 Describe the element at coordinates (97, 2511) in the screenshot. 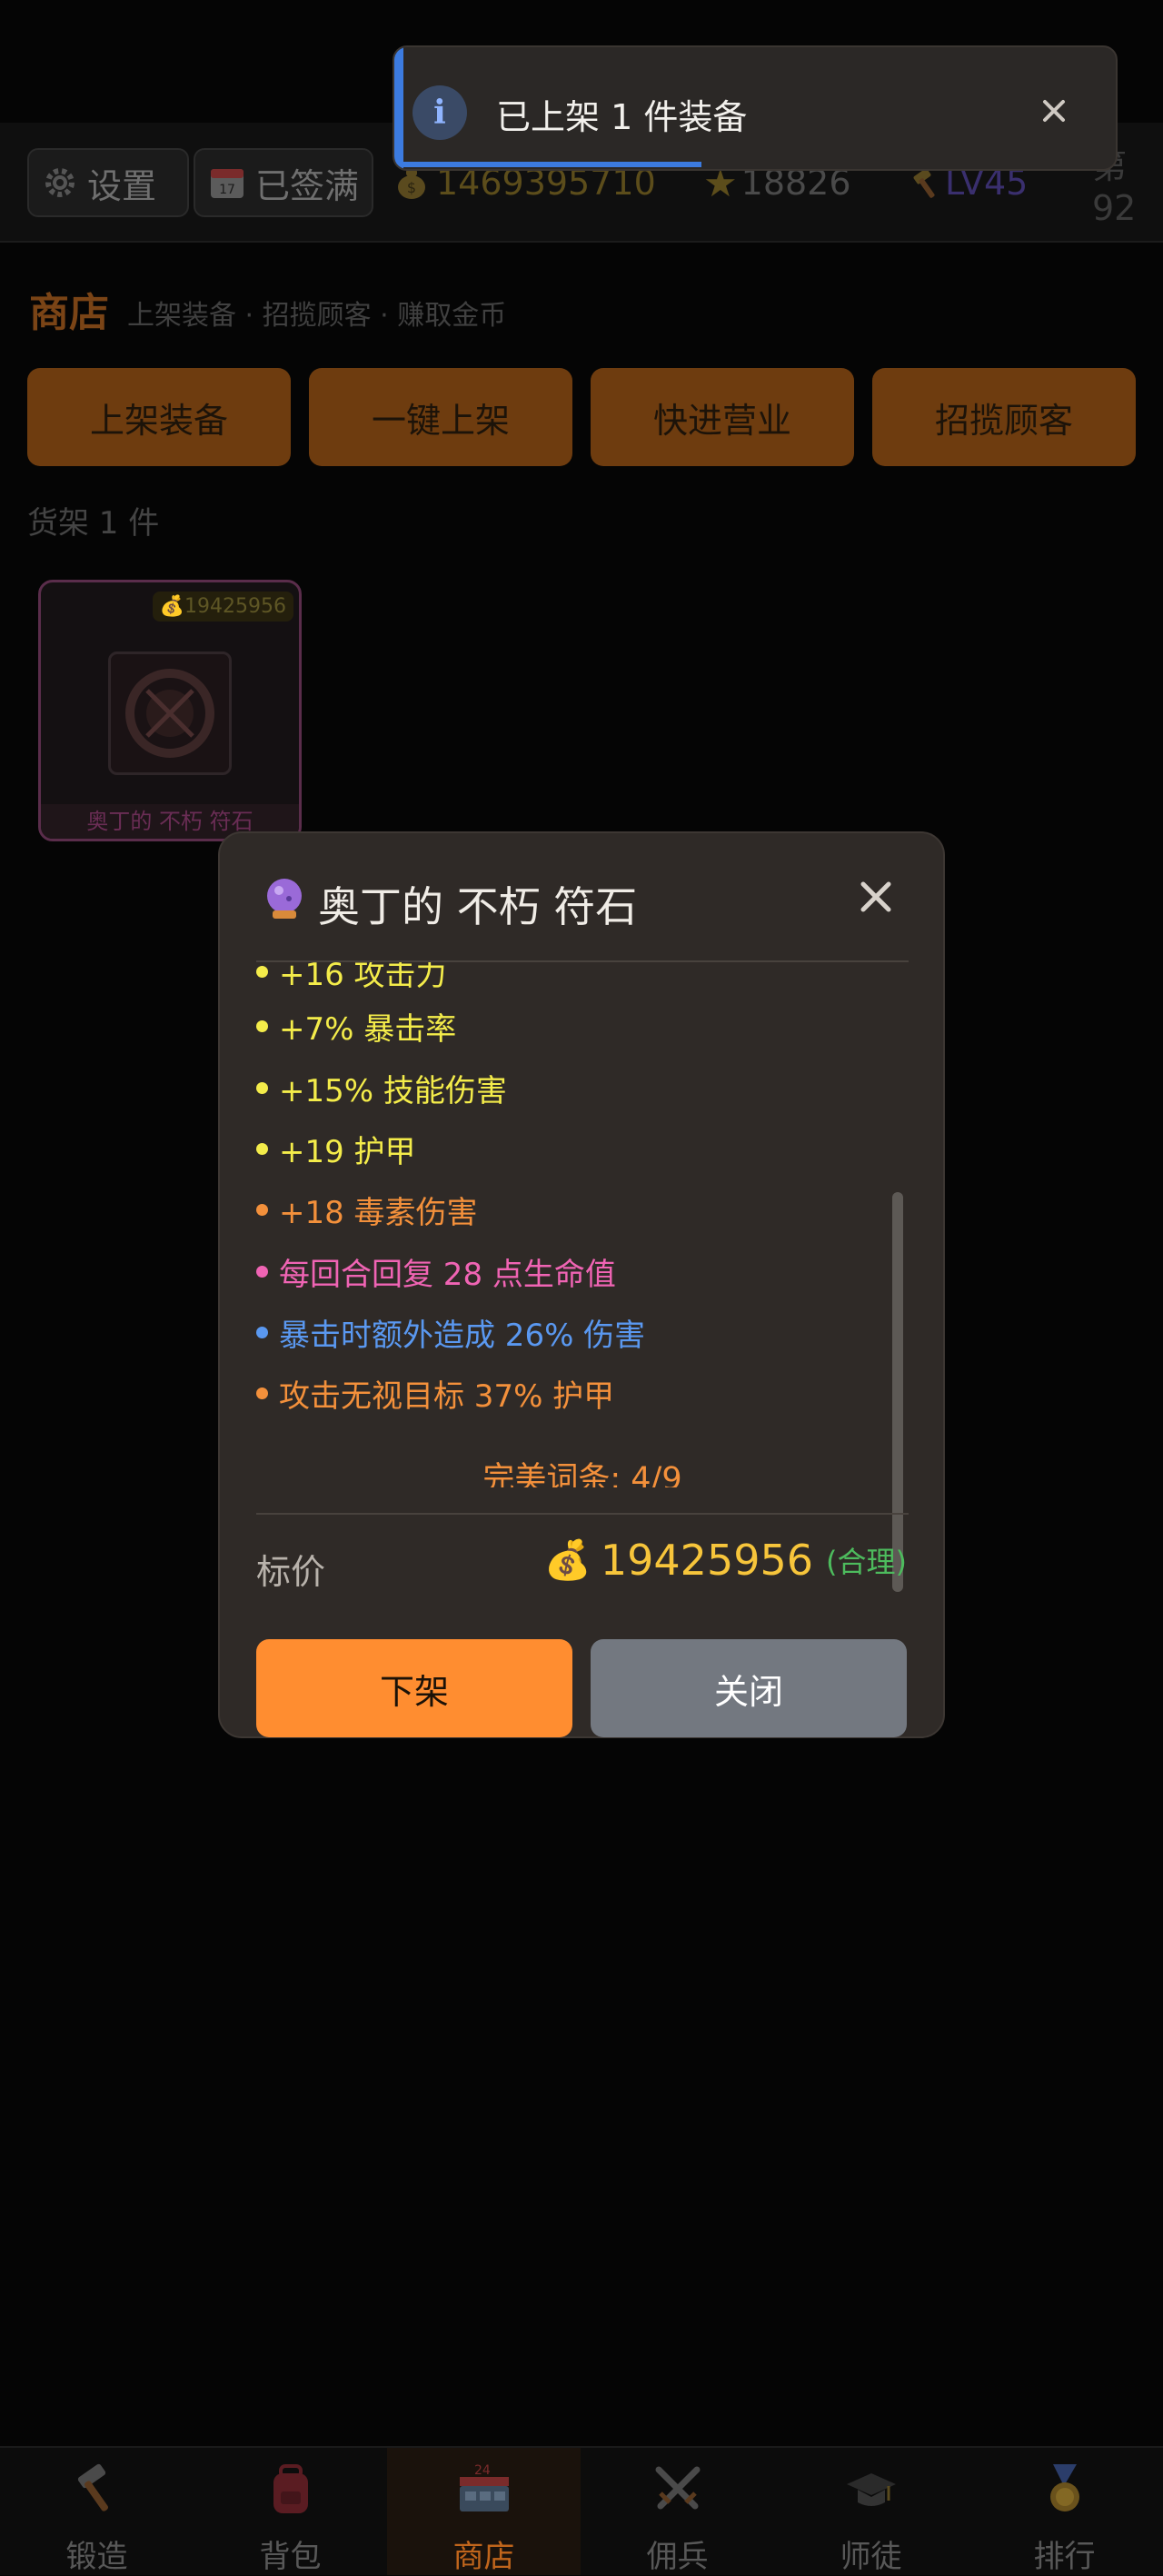

I see `nav-forge: 锻造` at that location.